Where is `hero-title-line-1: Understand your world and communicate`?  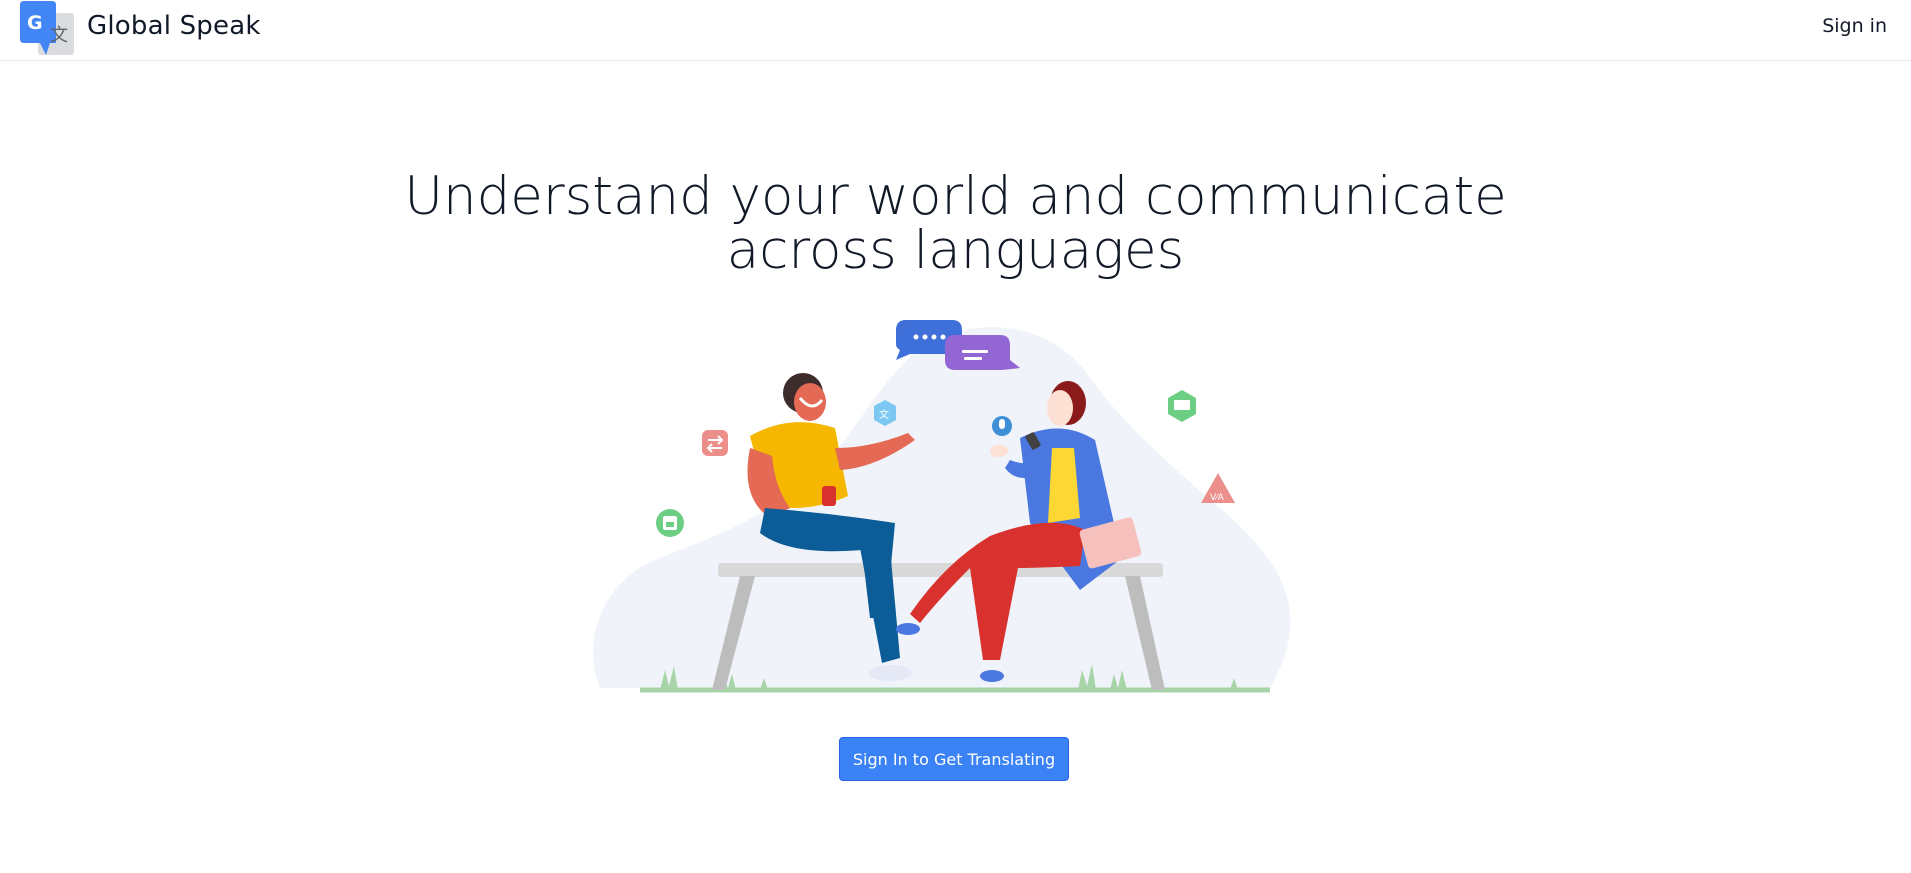 hero-title-line-1: Understand your world and communicate is located at coordinates (955, 196).